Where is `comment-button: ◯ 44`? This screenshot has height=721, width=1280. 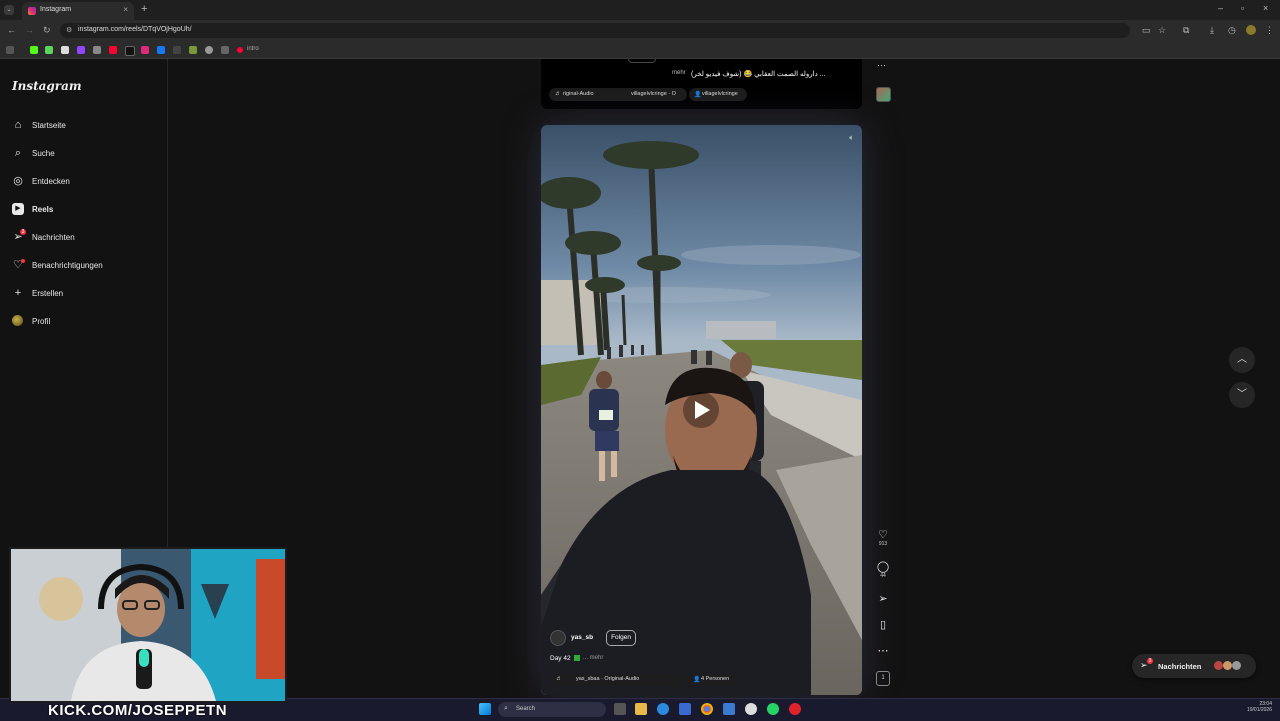
comment-button: ◯ 44 is located at coordinates (883, 569).